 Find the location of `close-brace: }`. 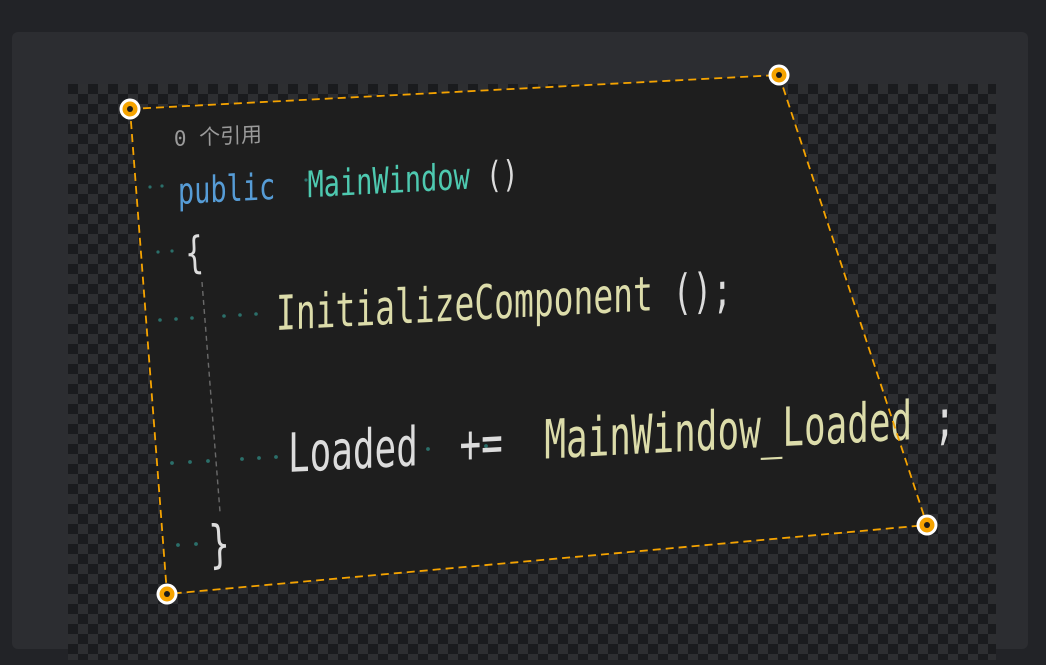

close-brace: } is located at coordinates (220, 545).